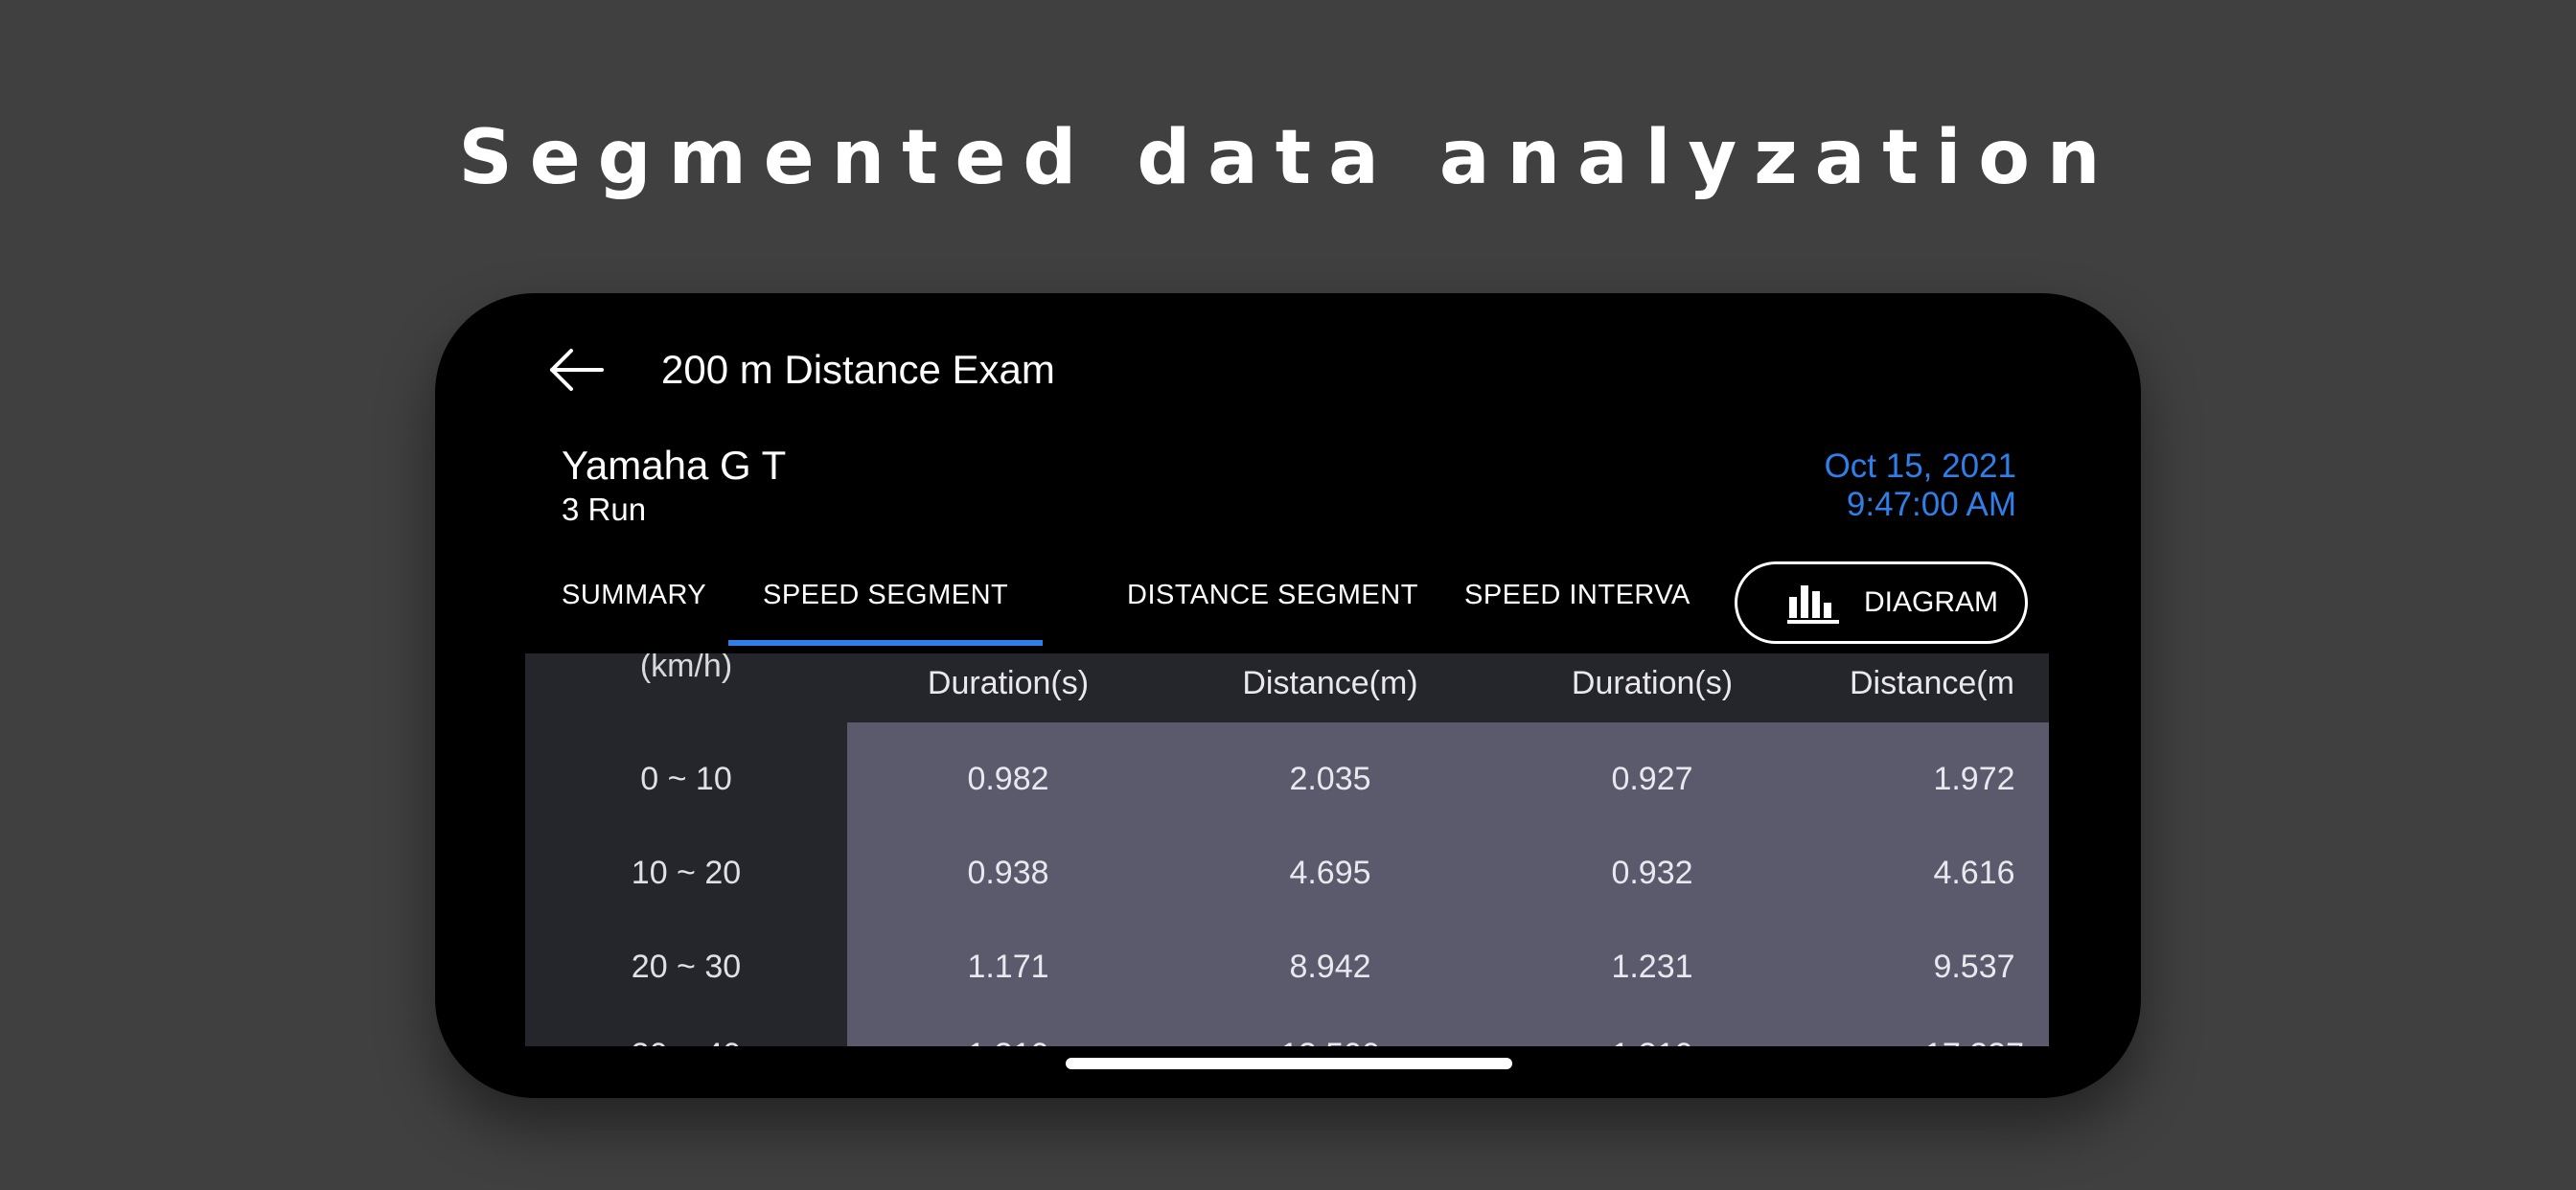  I want to click on tab-distance-segment: DISTANCE SEGMENT, so click(1272, 602).